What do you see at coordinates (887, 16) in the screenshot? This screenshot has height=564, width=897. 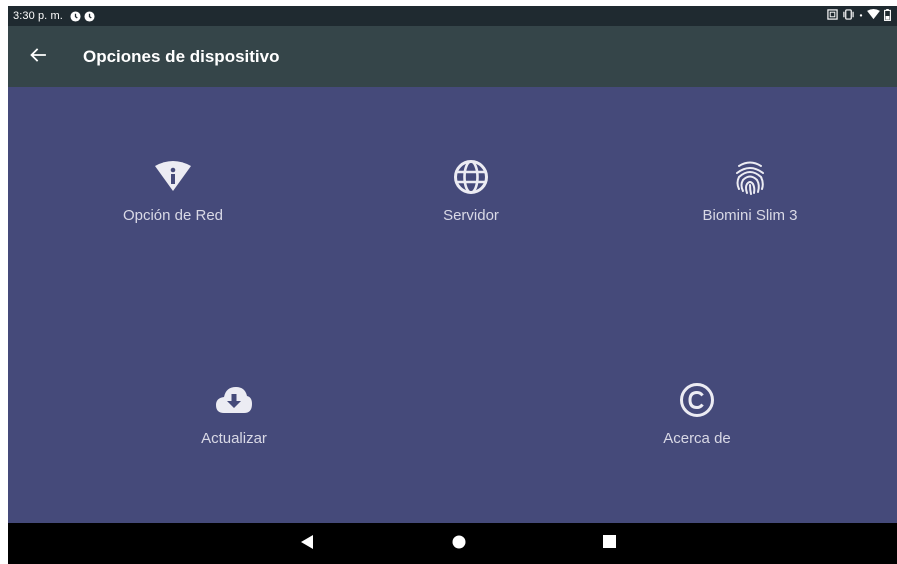 I see `battery-icon` at bounding box center [887, 16].